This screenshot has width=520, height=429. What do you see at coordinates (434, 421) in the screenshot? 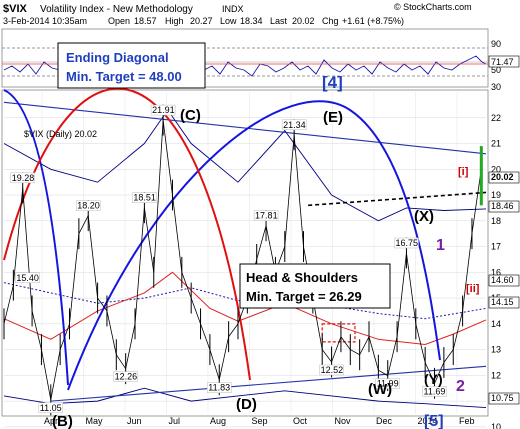
I see `wave-label: [5]` at bounding box center [434, 421].